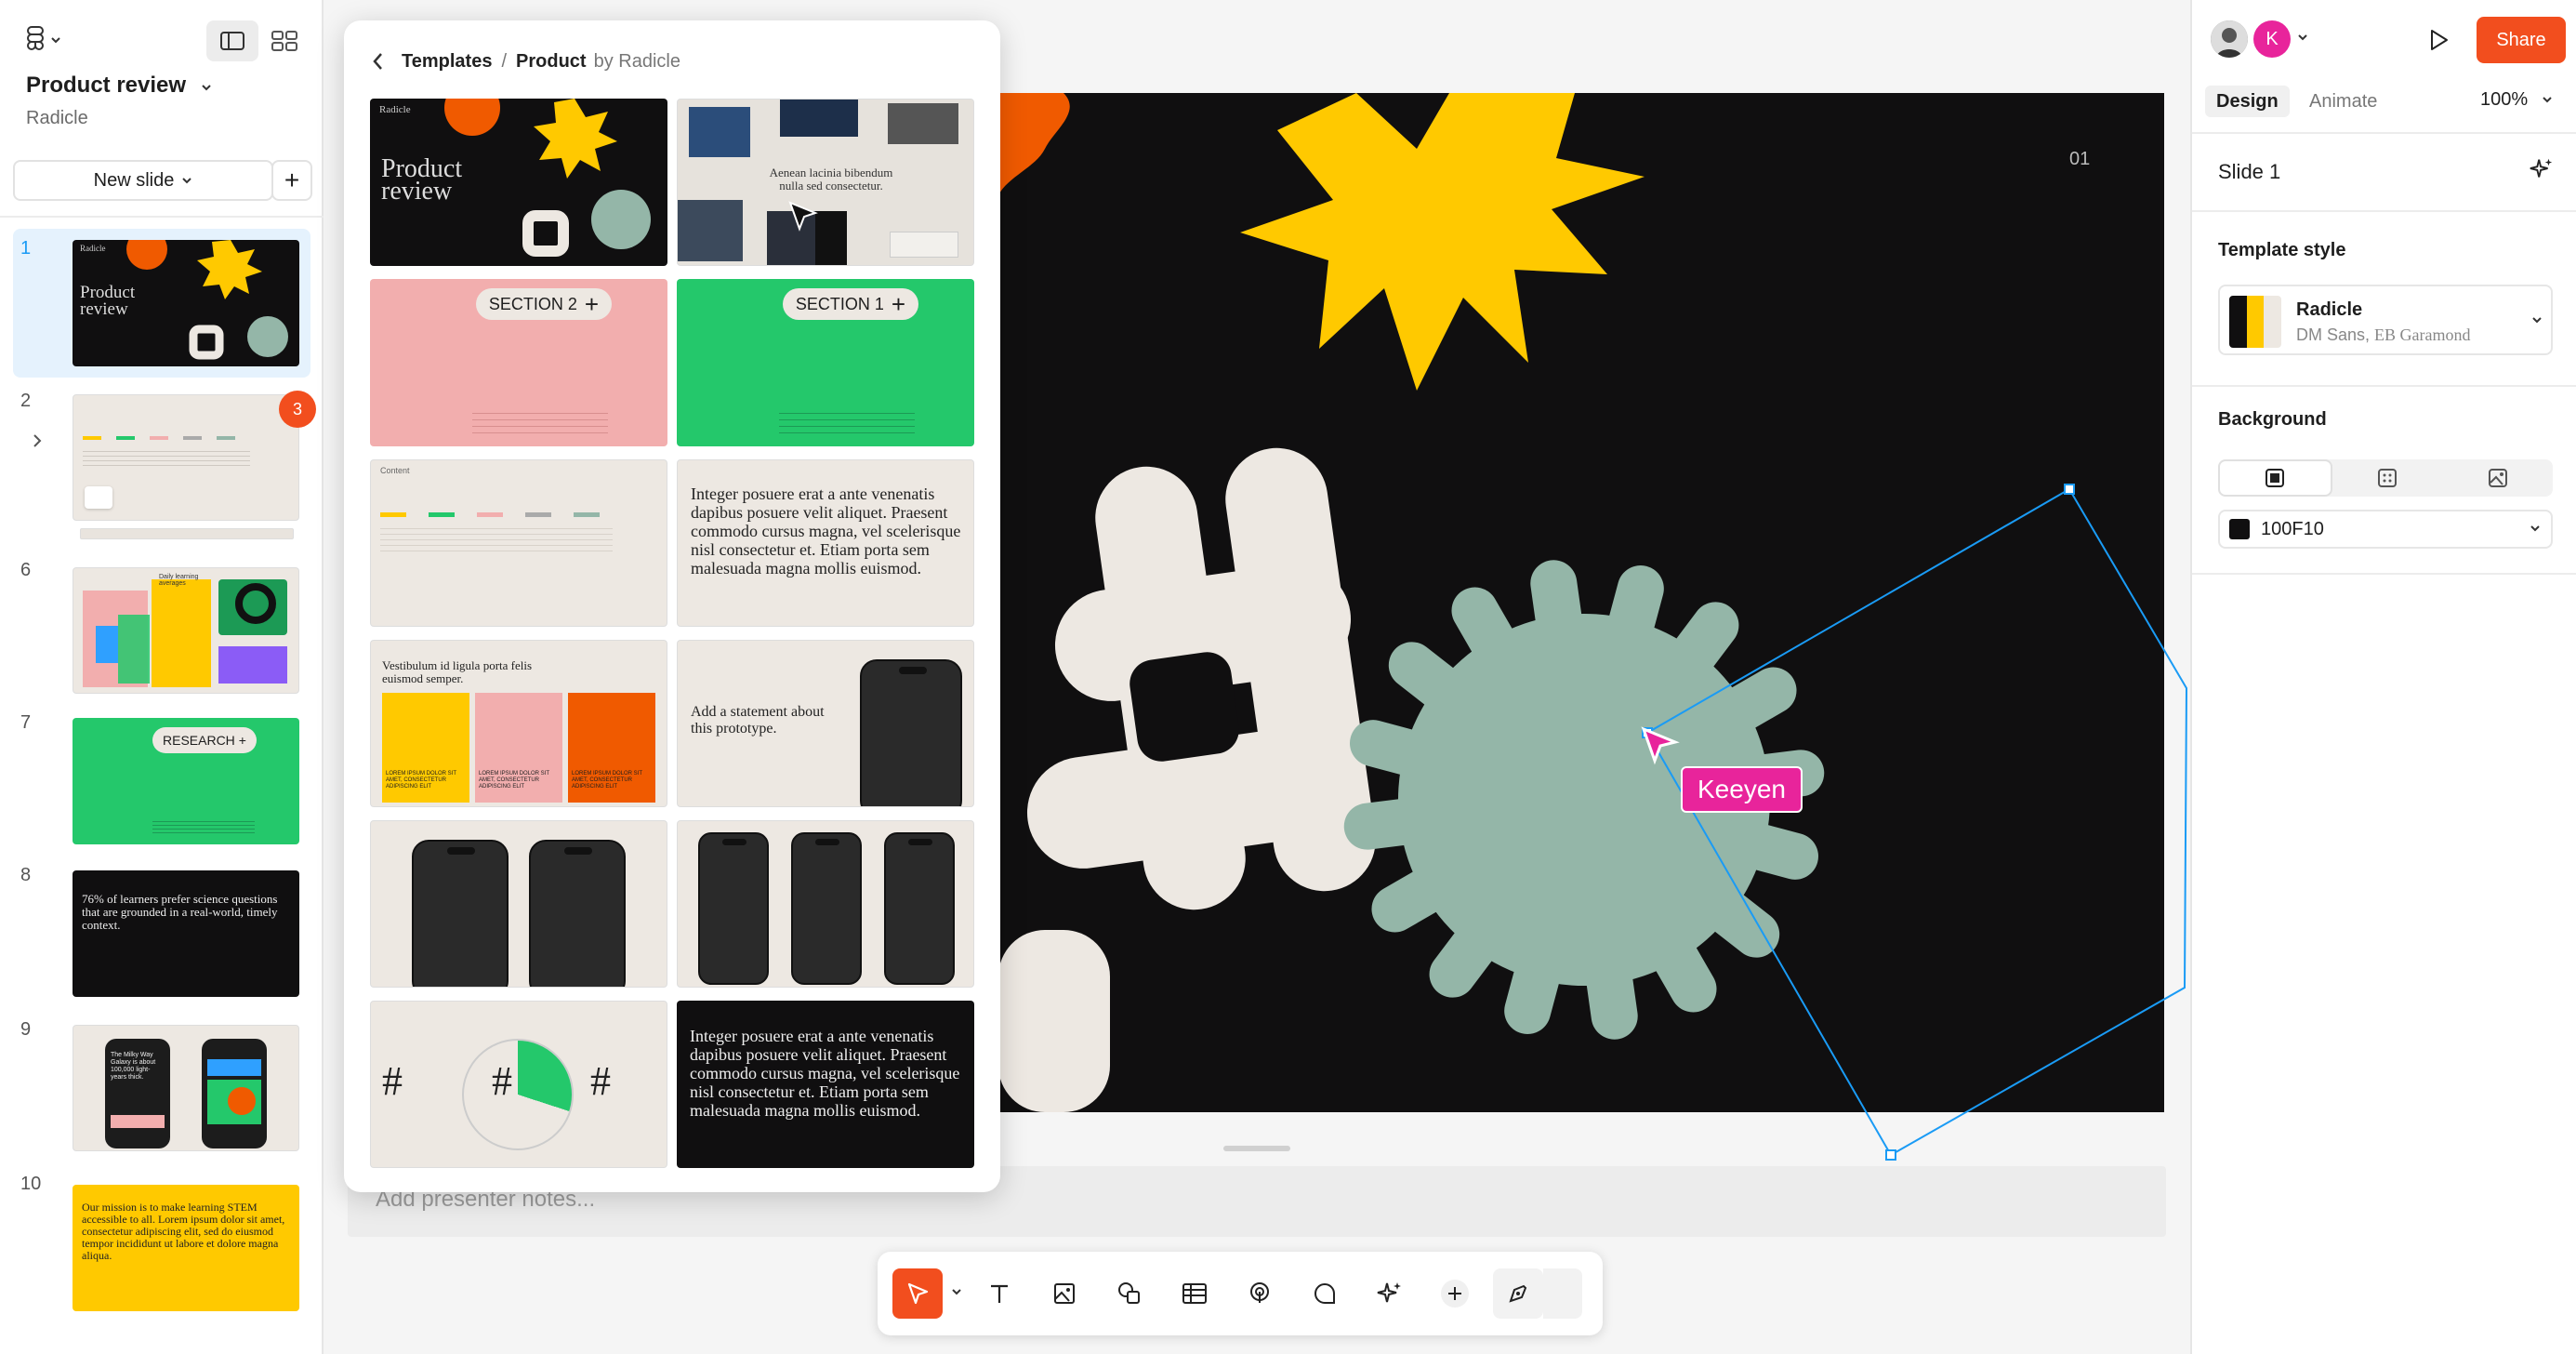 The height and width of the screenshot is (1354, 2576). I want to click on list-view-button, so click(232, 40).